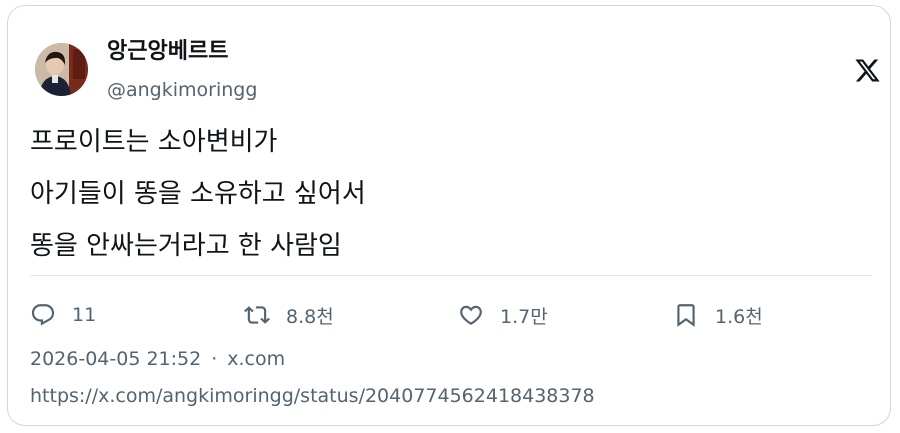 This screenshot has height=433, width=900. What do you see at coordinates (524, 316) in the screenshot?
I see `like-count: 1.7만` at bounding box center [524, 316].